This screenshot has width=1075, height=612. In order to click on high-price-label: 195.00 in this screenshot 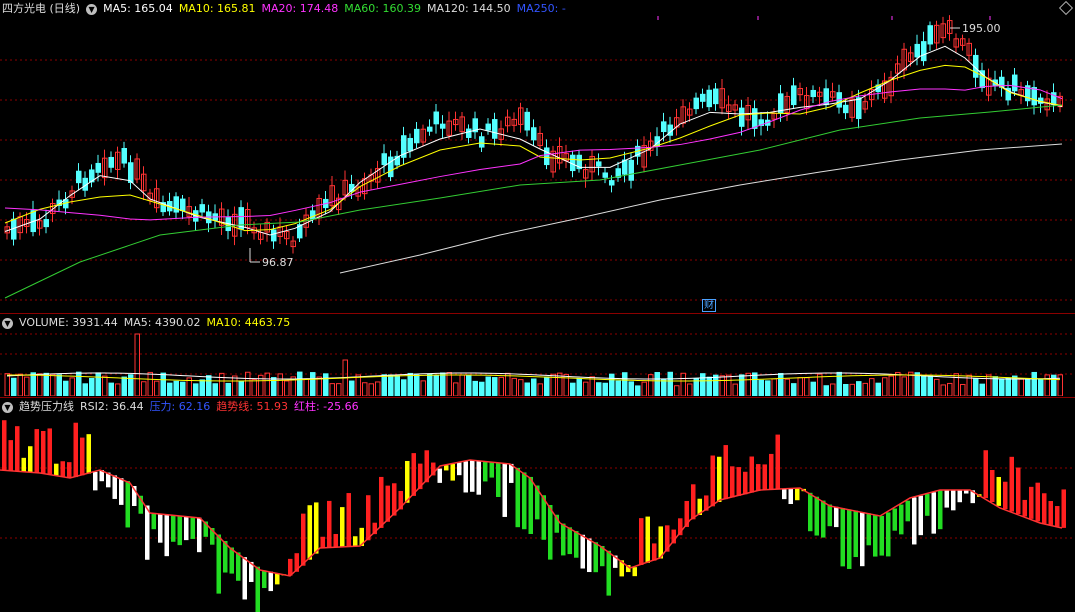, I will do `click(981, 28)`.